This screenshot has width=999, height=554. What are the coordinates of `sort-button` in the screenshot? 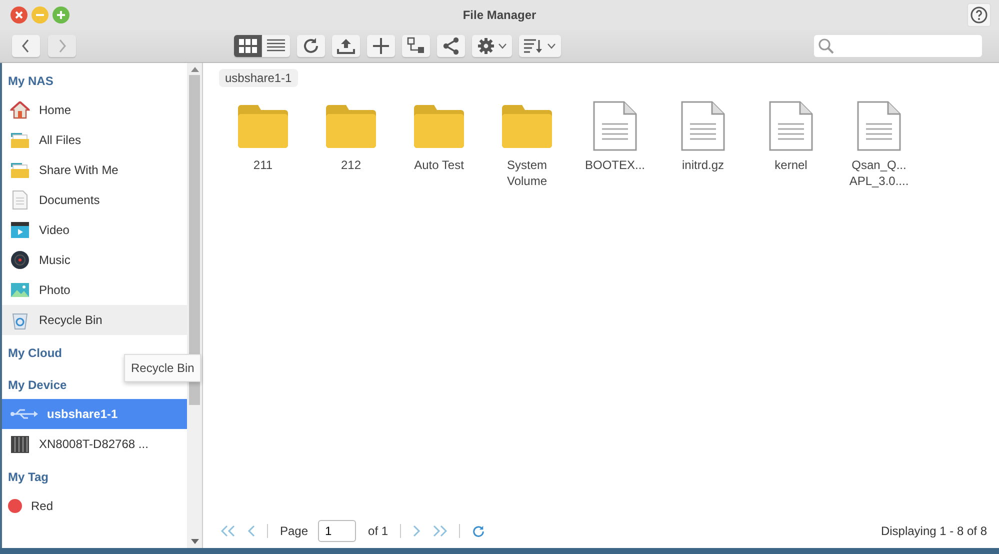 It's located at (540, 46).